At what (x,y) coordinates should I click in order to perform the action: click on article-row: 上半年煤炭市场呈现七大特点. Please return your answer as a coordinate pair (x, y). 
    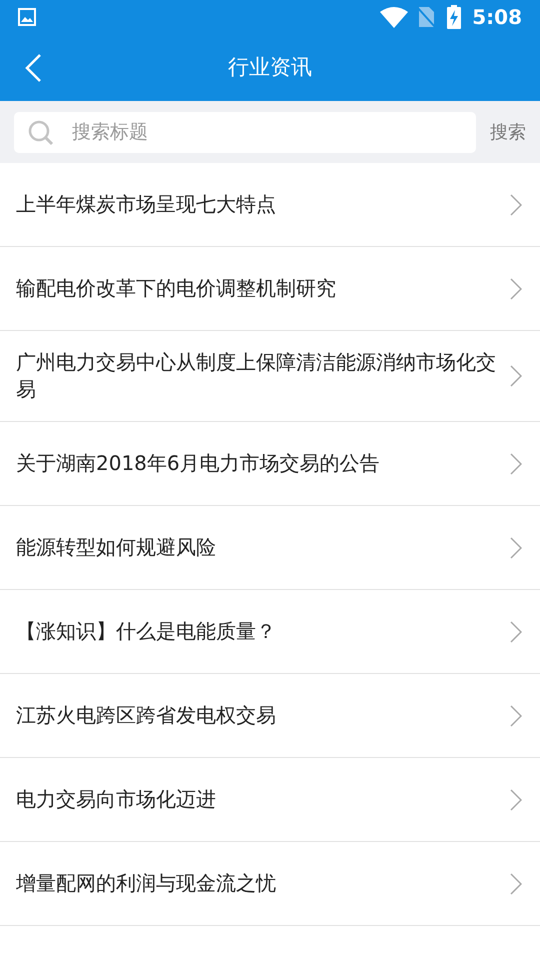
    Looking at the image, I should click on (270, 205).